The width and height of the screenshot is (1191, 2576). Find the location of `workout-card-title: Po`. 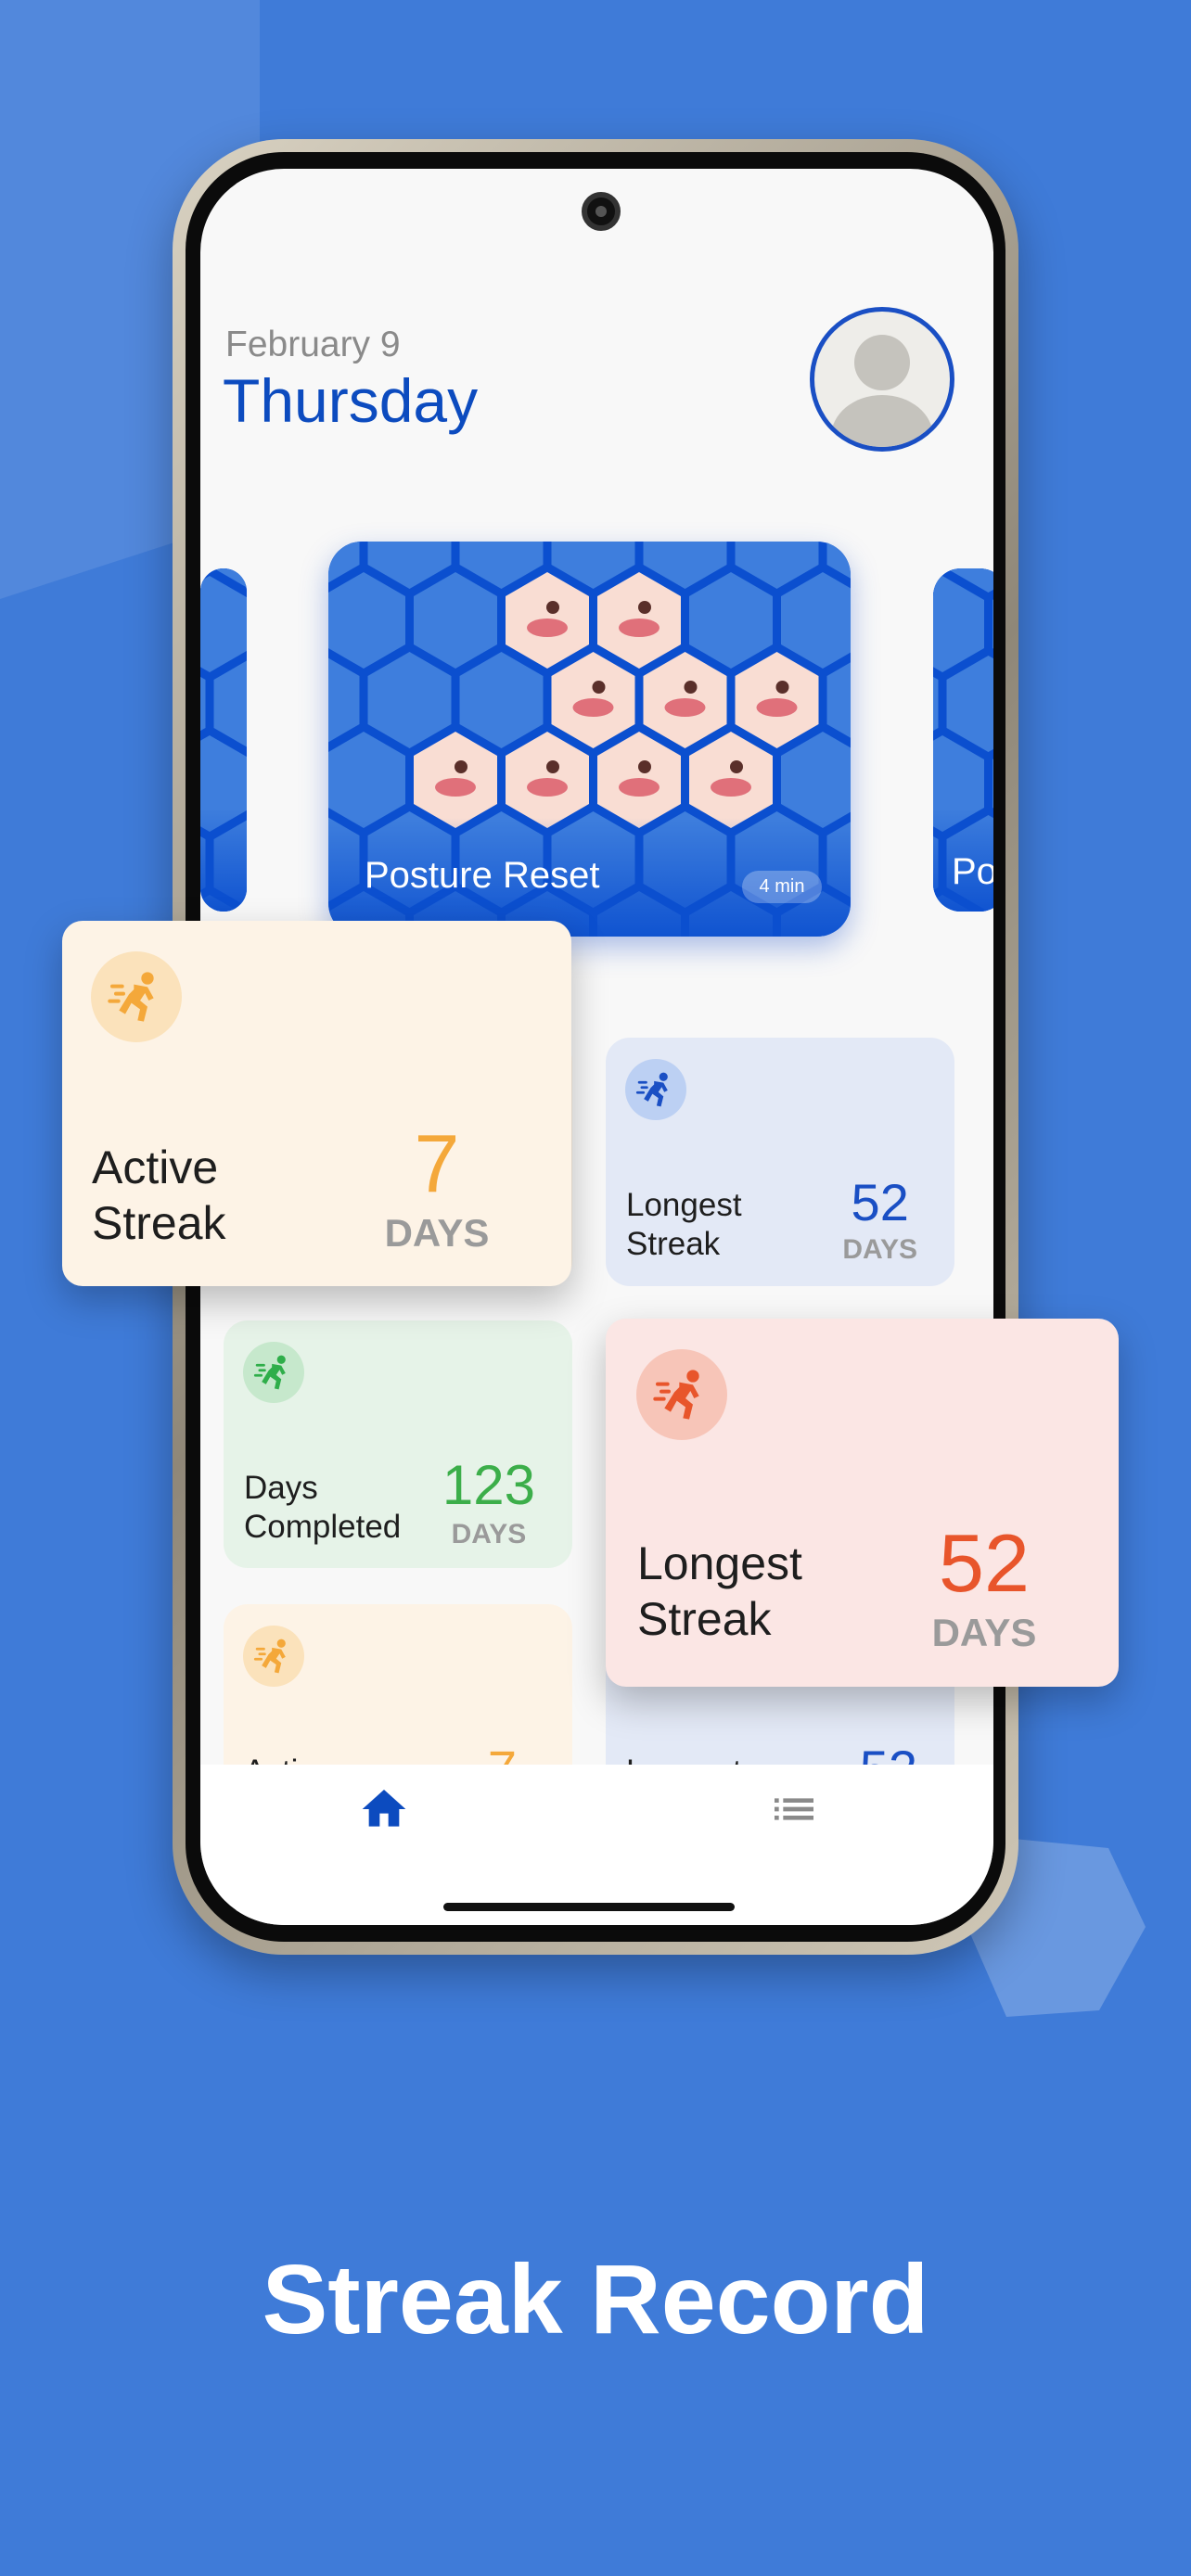

workout-card-title: Po is located at coordinates (973, 871).